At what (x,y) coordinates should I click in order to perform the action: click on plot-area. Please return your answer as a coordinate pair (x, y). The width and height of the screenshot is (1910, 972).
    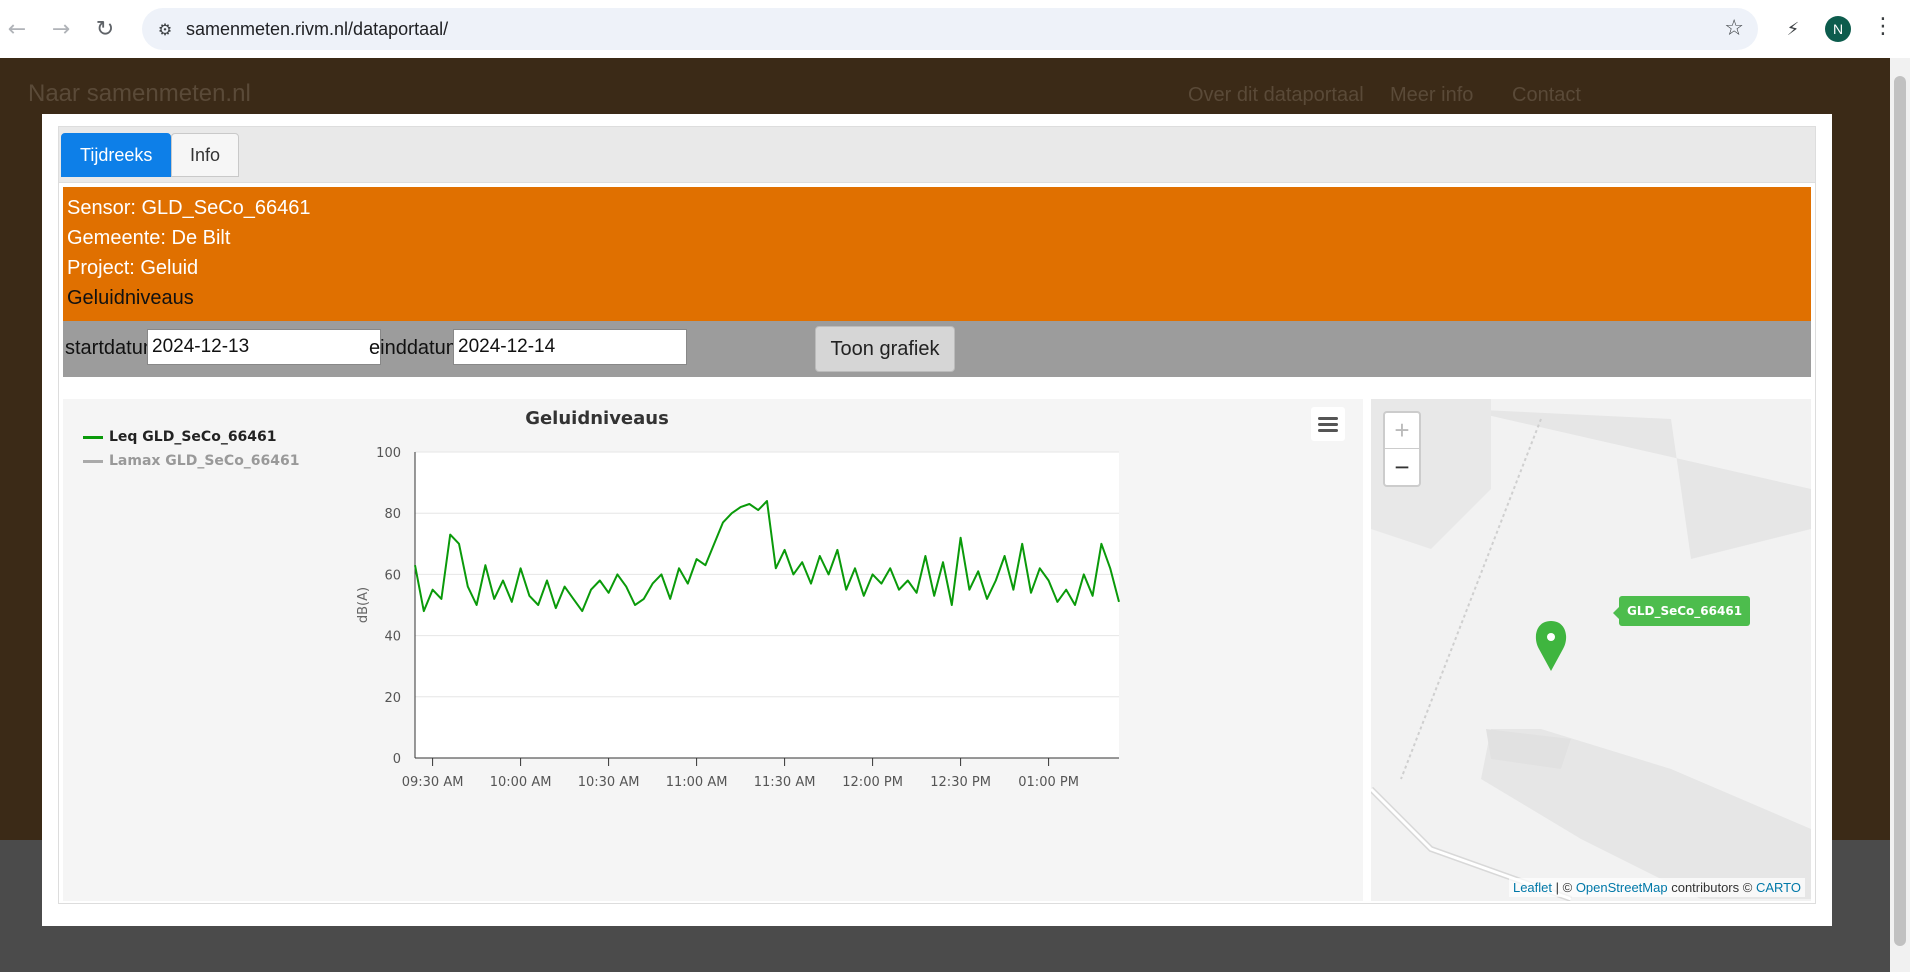
    Looking at the image, I should click on (767, 605).